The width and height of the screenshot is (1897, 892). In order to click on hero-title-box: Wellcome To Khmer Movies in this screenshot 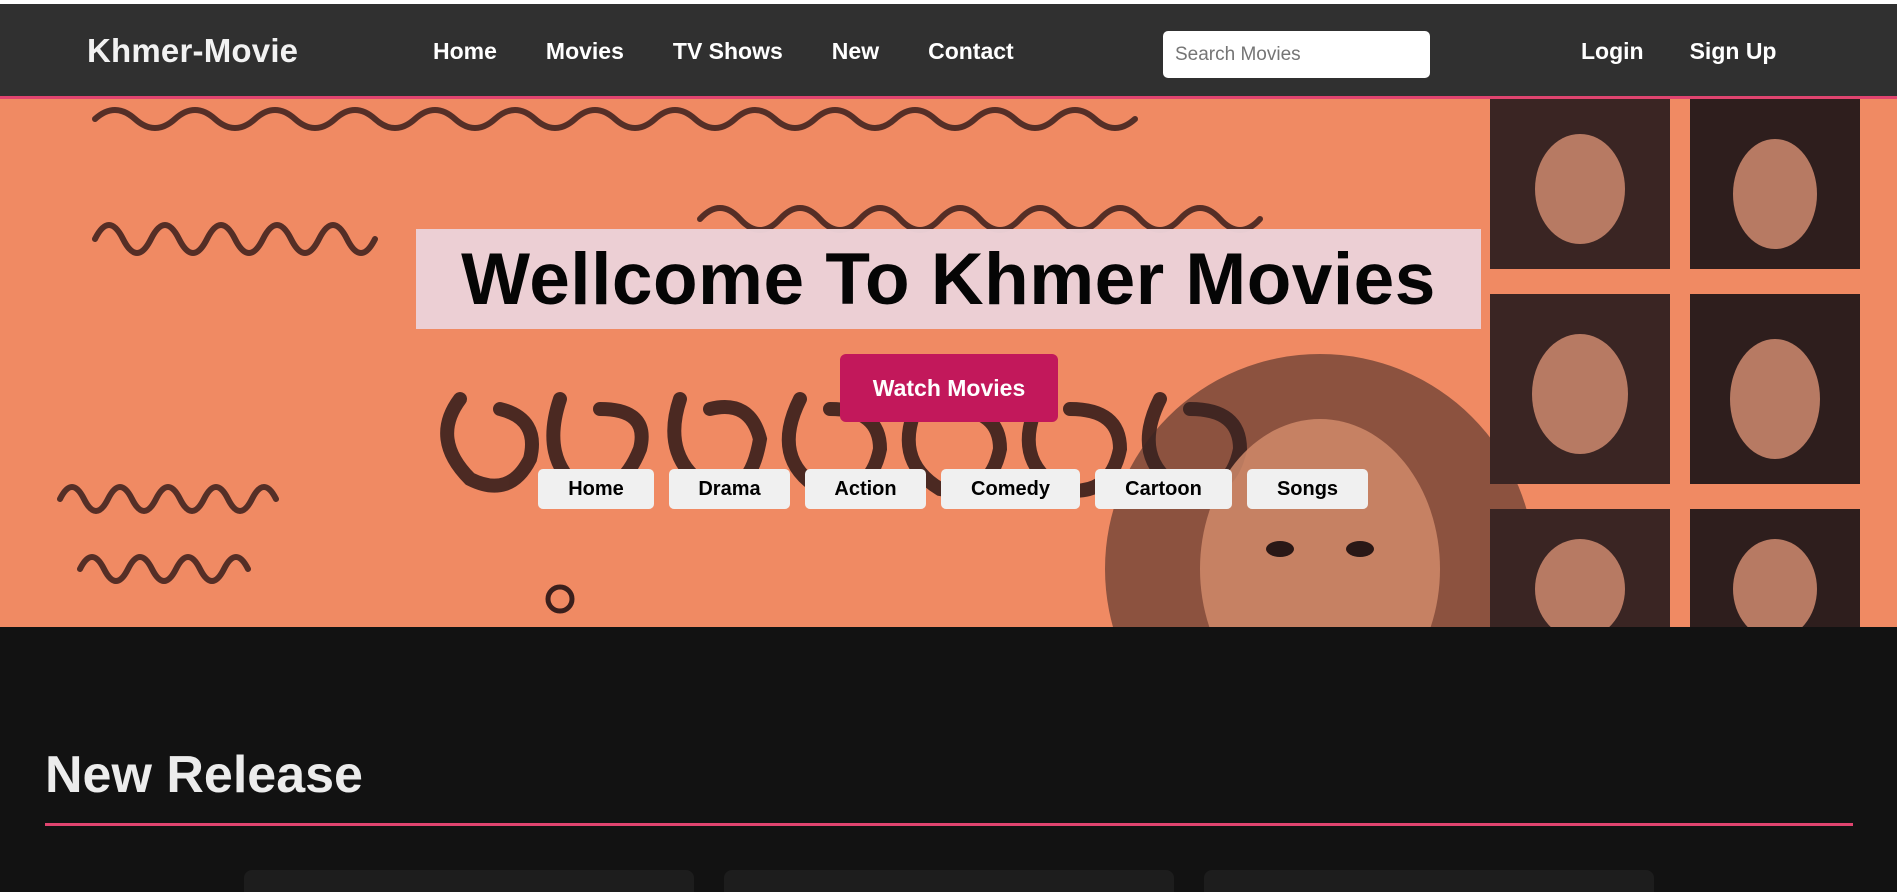, I will do `click(948, 279)`.